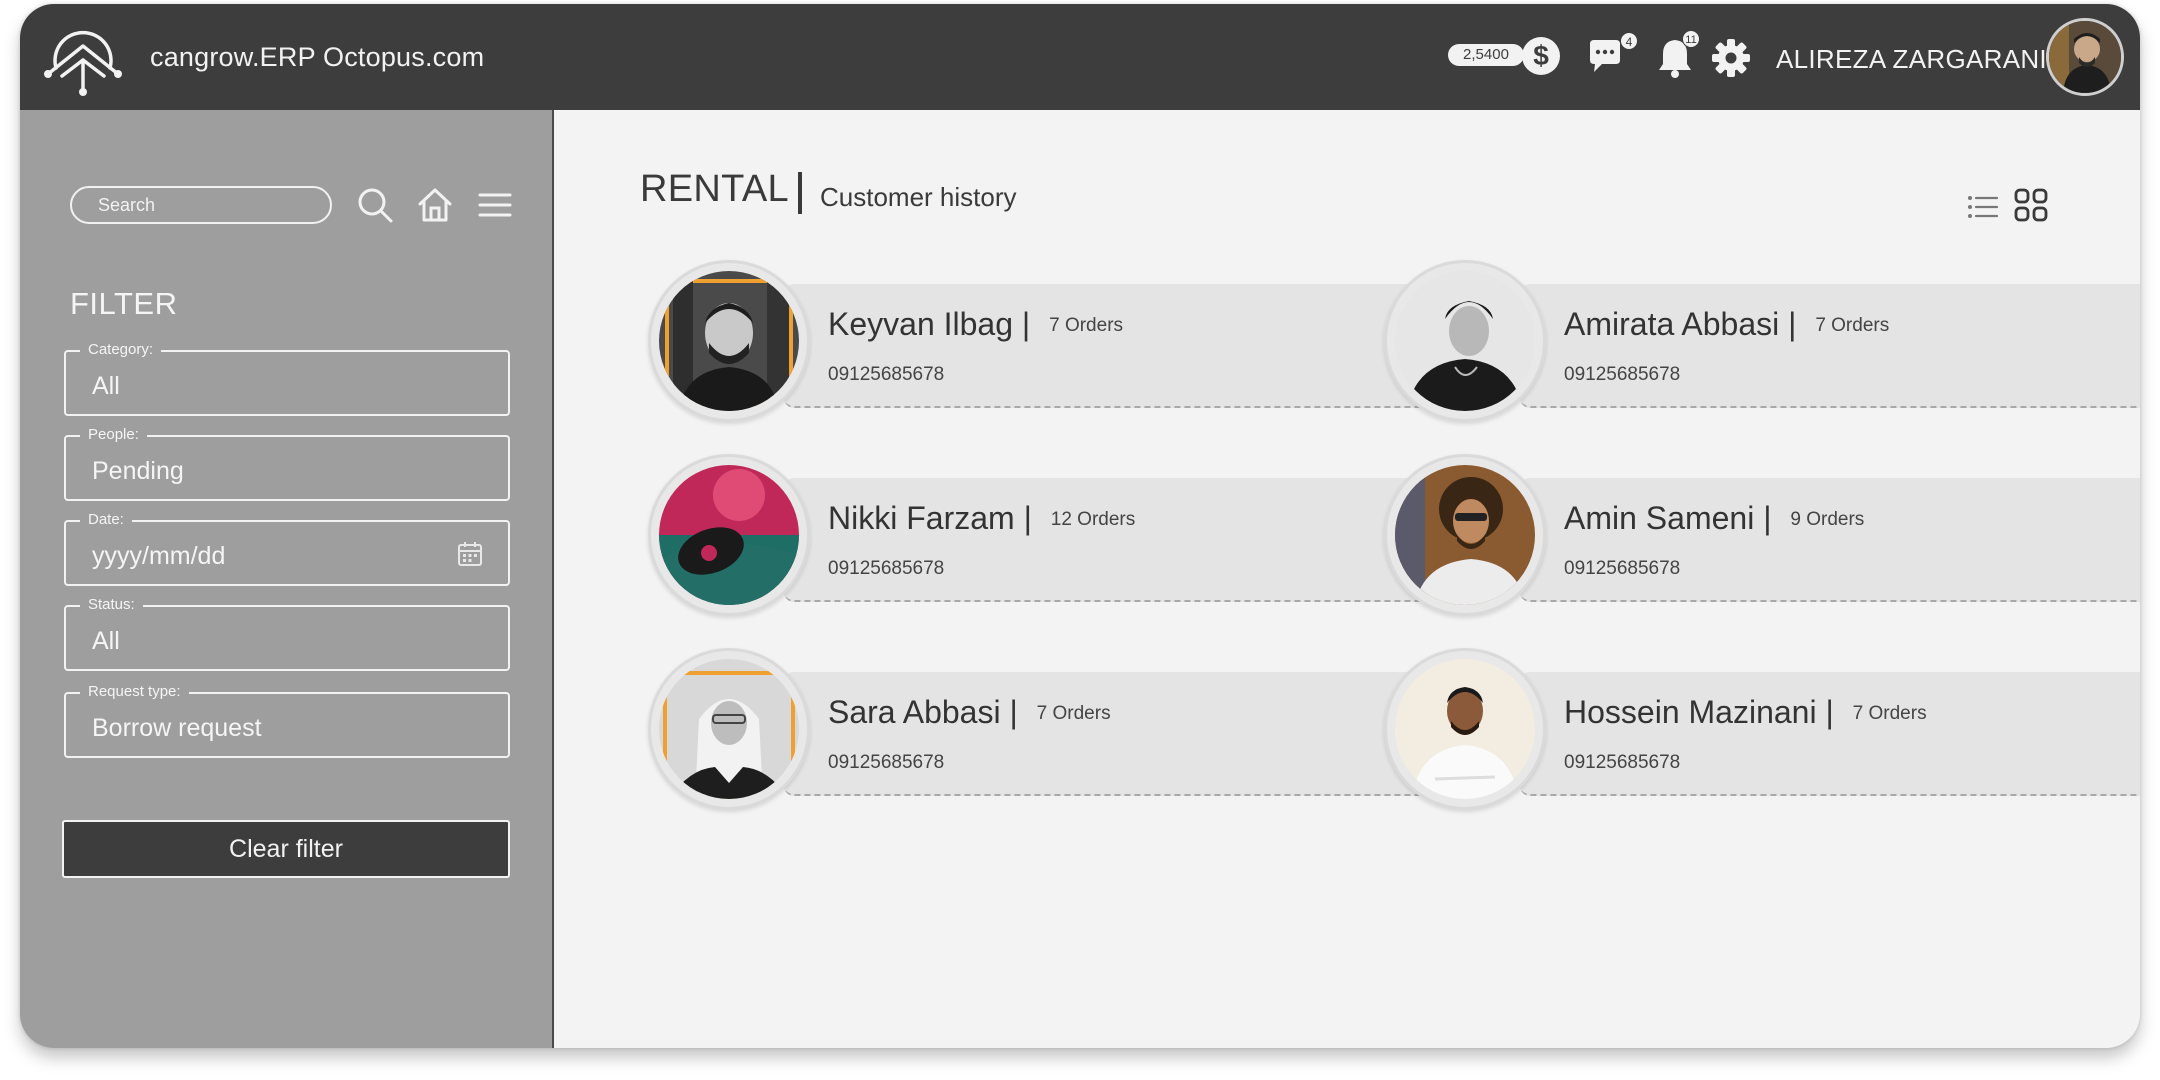 This screenshot has width=2160, height=1080. I want to click on date-label: Date:, so click(106, 519).